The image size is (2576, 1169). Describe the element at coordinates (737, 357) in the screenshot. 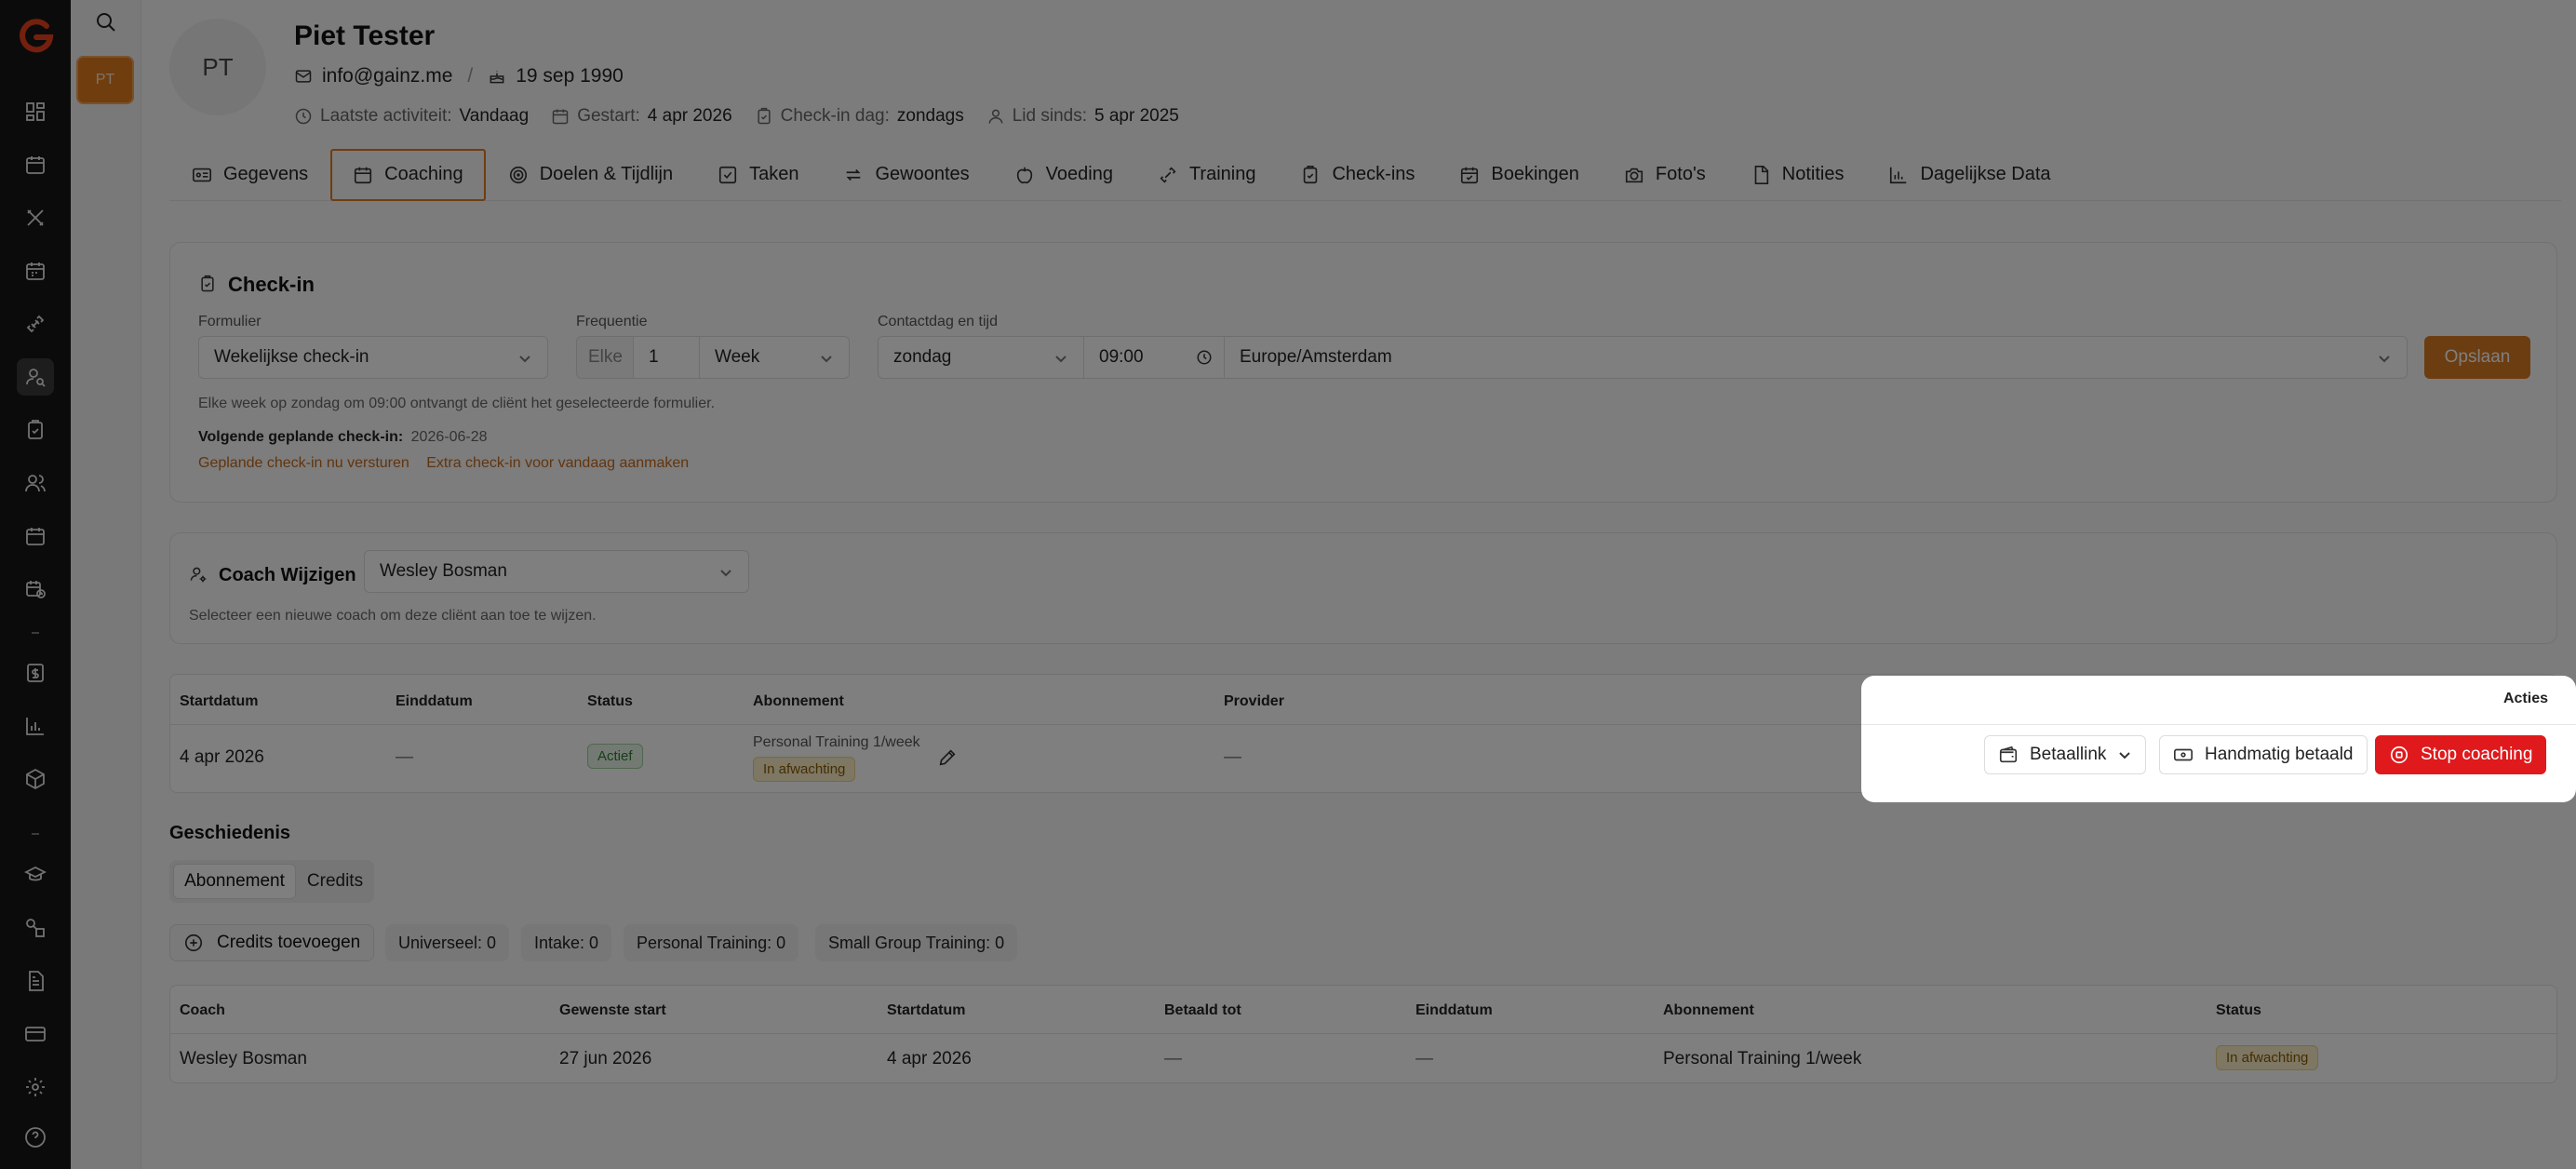

I see `frequency-unit-value: Week` at that location.